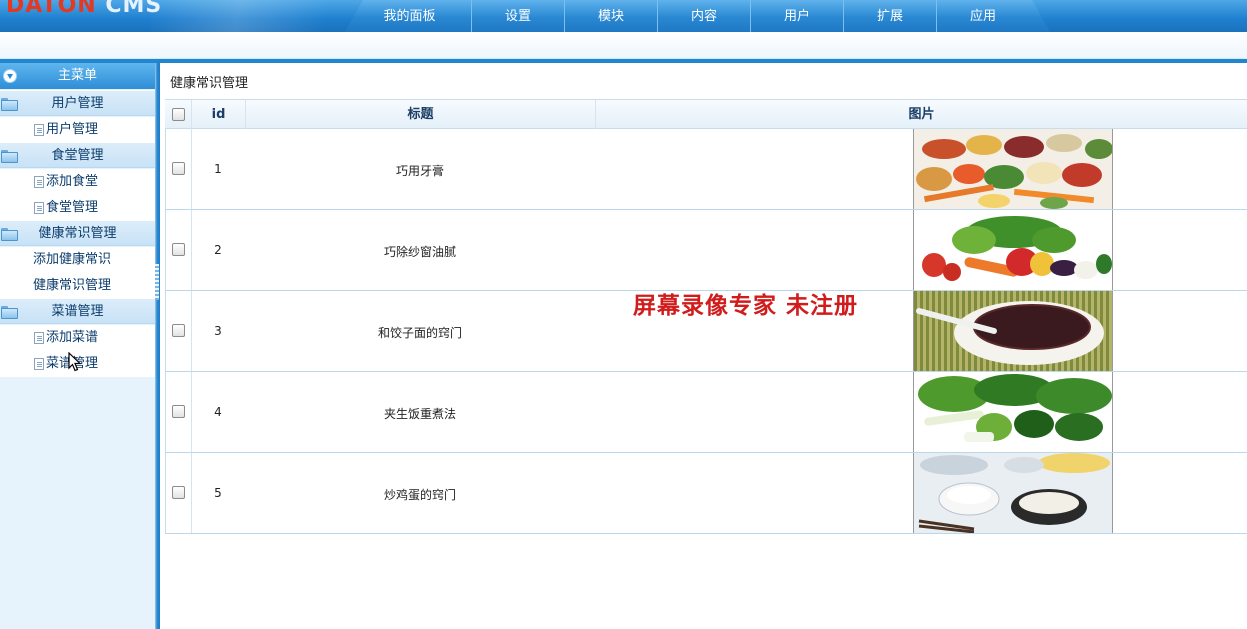  I want to click on cell-image-leafy-greens, so click(1013, 412).